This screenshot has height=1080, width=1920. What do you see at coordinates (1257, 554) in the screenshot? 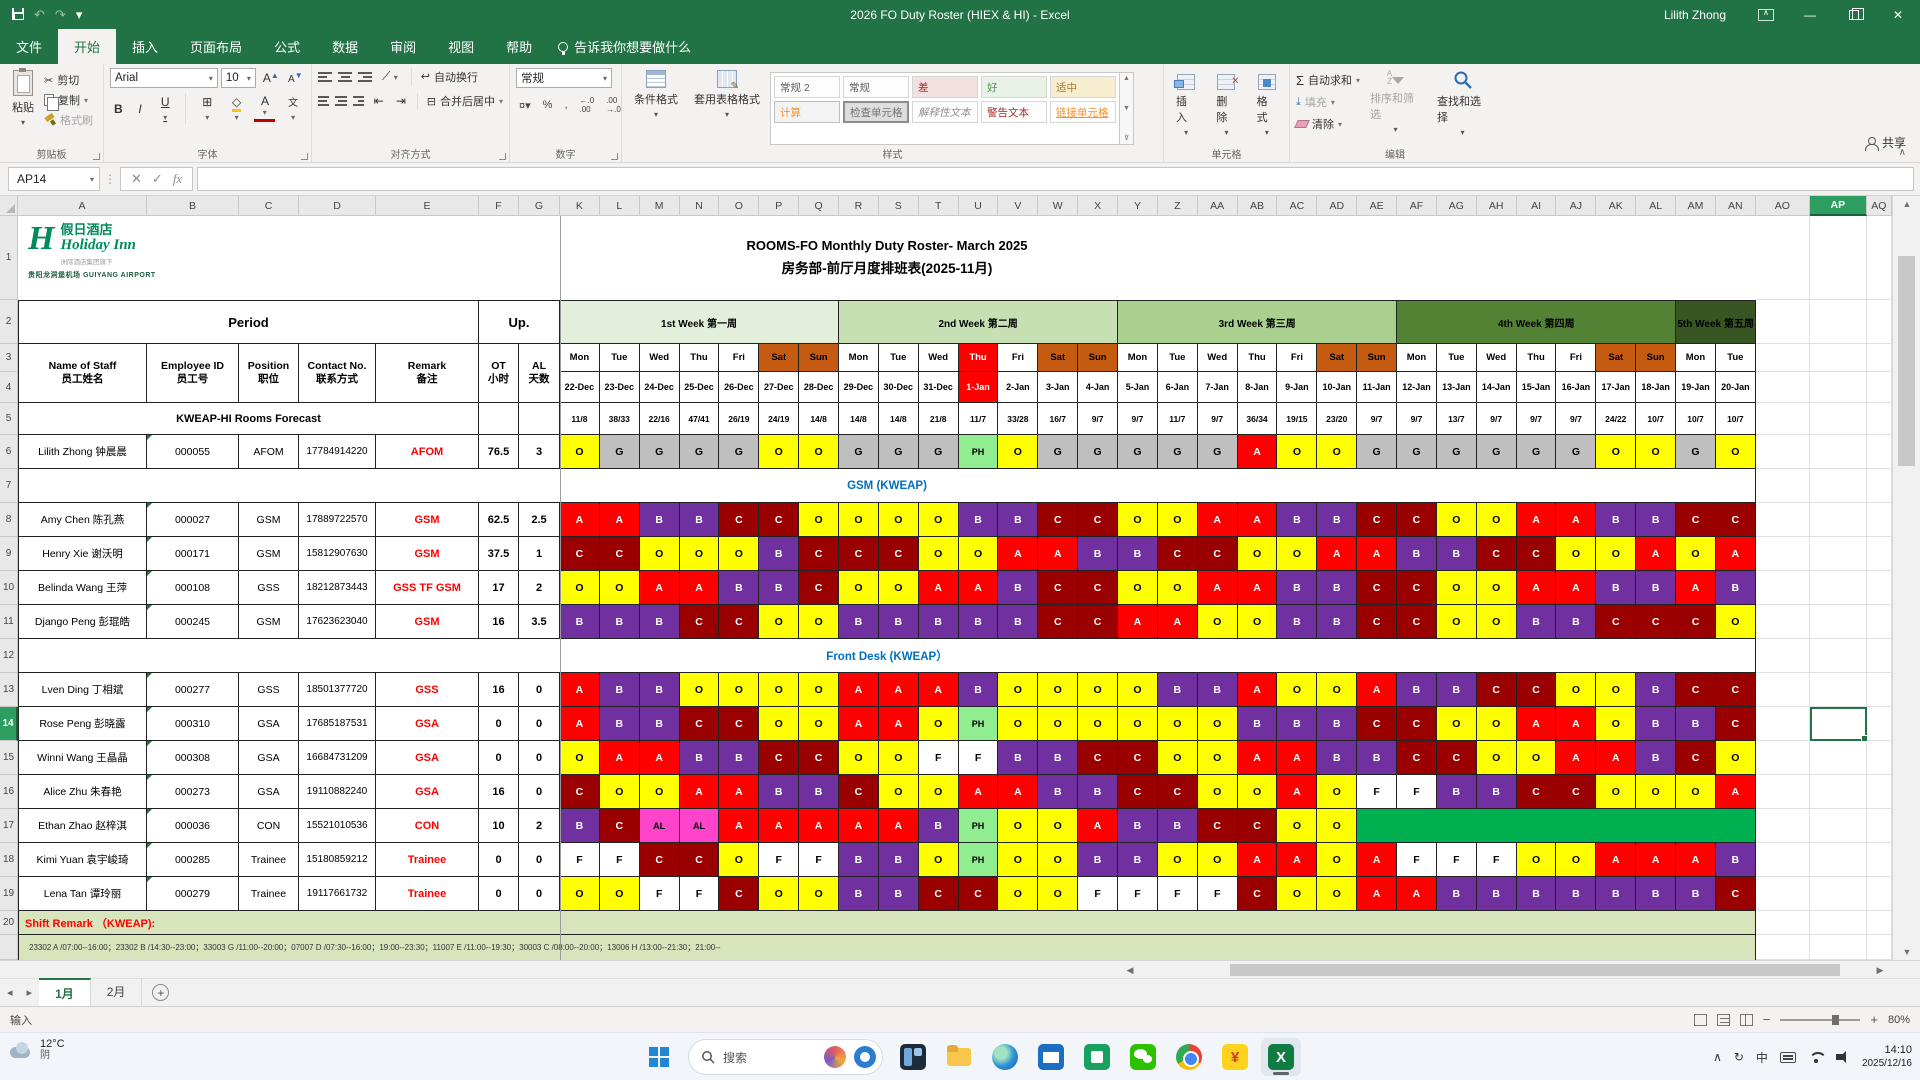
I see `shift-cell-8-Jan: O` at bounding box center [1257, 554].